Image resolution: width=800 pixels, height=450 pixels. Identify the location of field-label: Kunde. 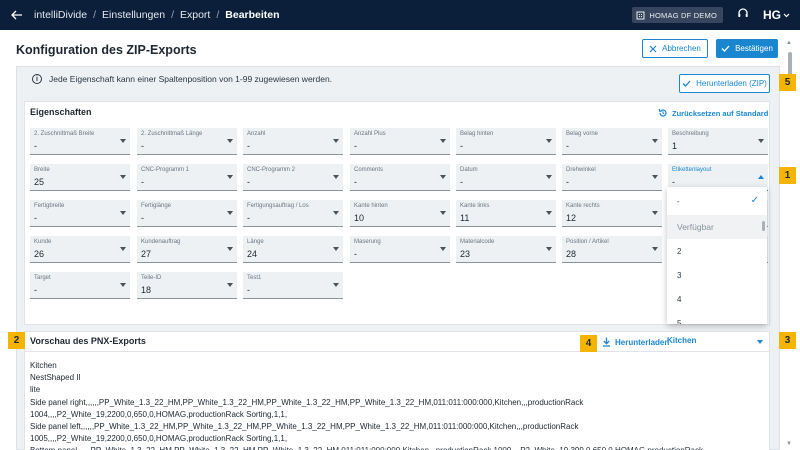
(43, 242).